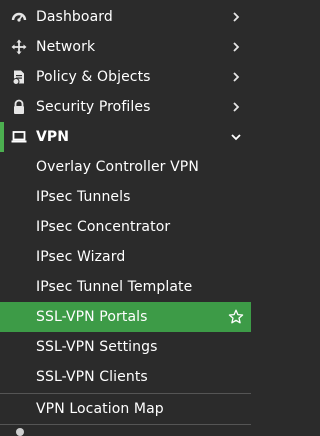 The image size is (320, 436). I want to click on nav-subitem-vpn-location-map: VPN Location Map, so click(125, 409).